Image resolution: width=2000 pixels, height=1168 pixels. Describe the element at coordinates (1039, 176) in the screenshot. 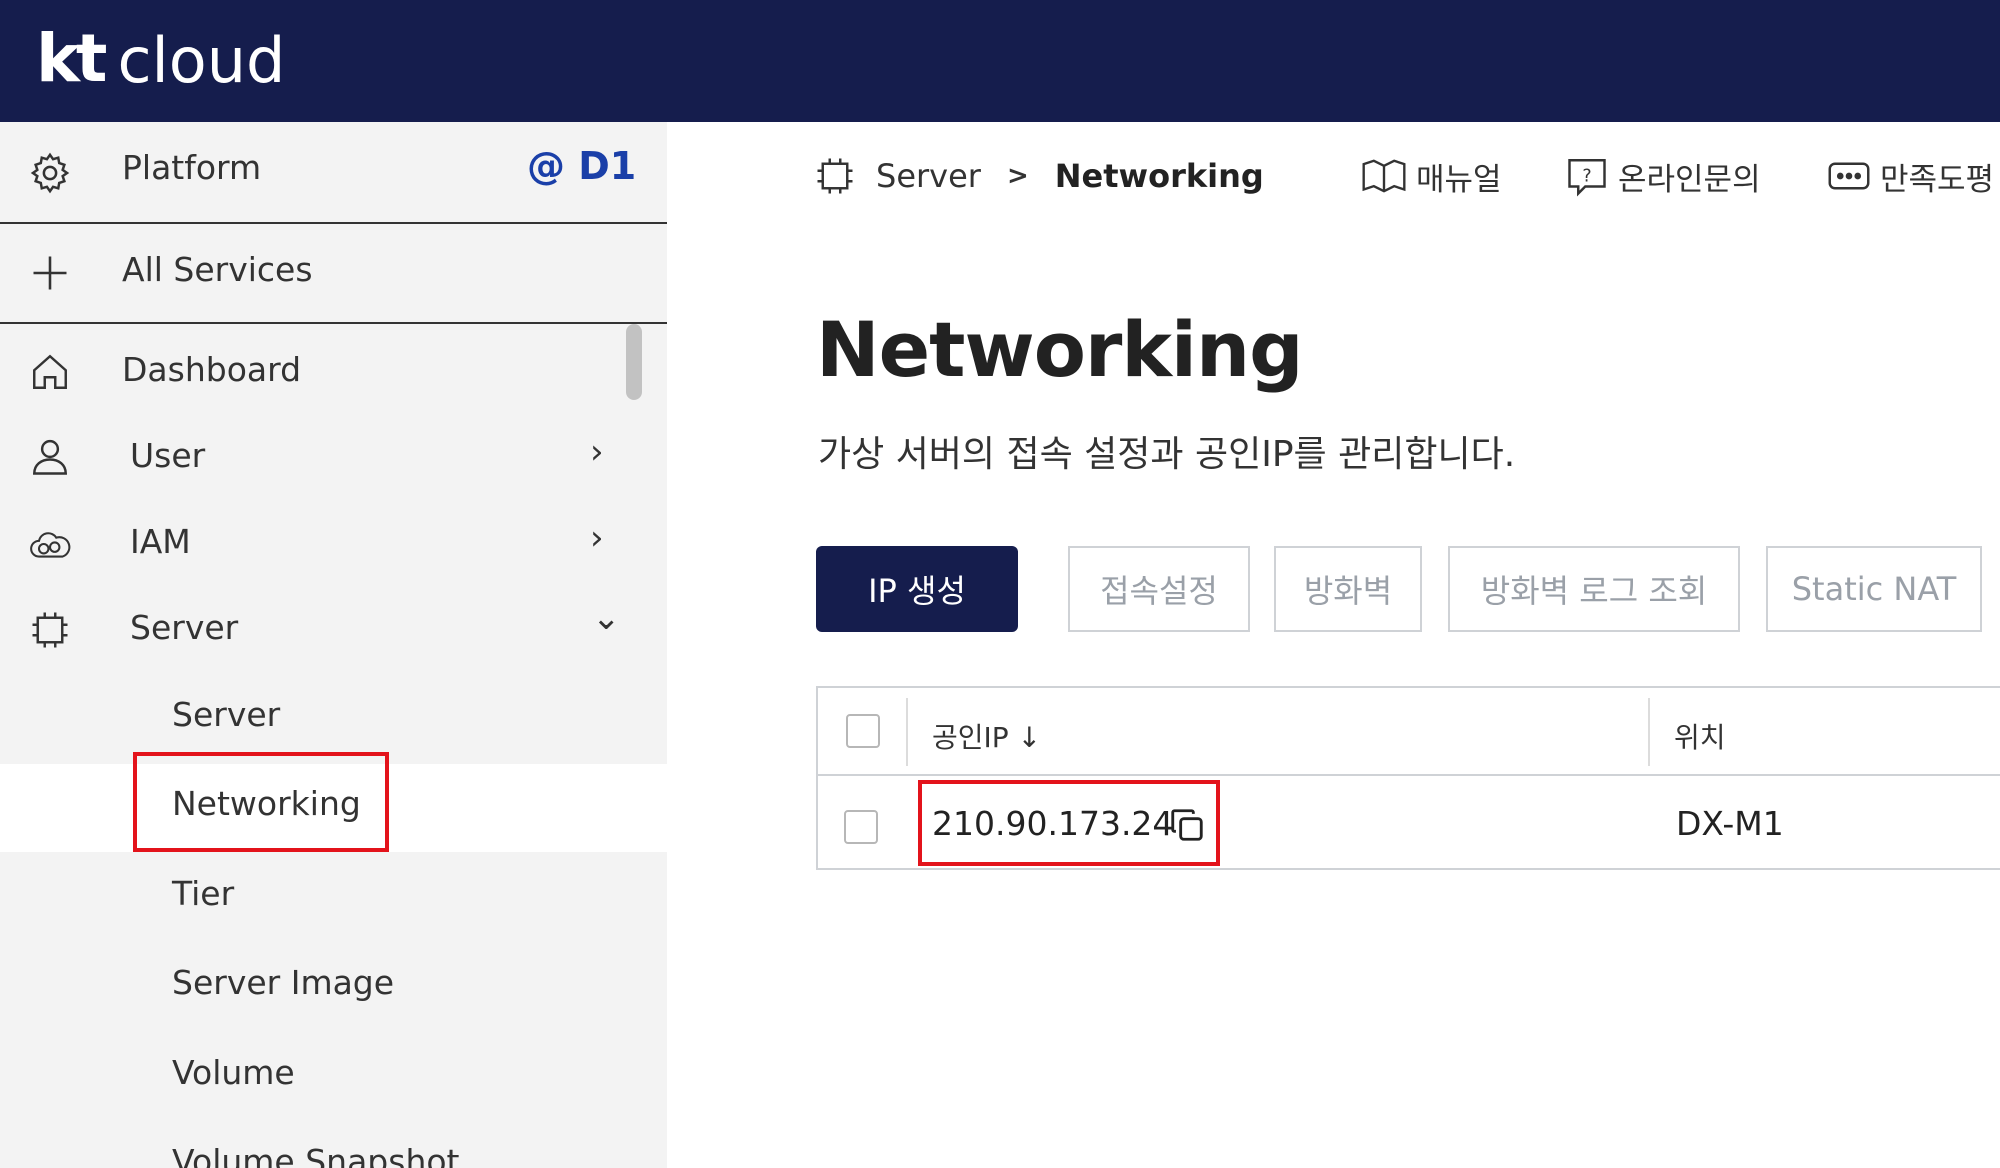

I see `breadcrumb: Server > Networking` at that location.